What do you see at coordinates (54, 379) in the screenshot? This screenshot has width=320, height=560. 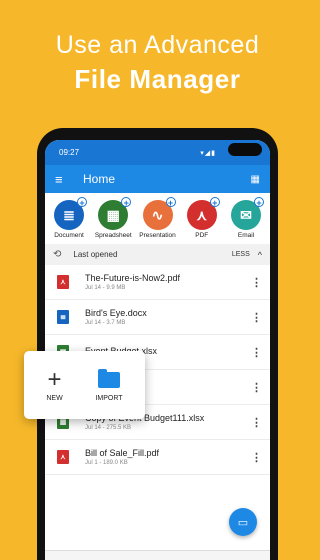 I see `plus-icon: +` at bounding box center [54, 379].